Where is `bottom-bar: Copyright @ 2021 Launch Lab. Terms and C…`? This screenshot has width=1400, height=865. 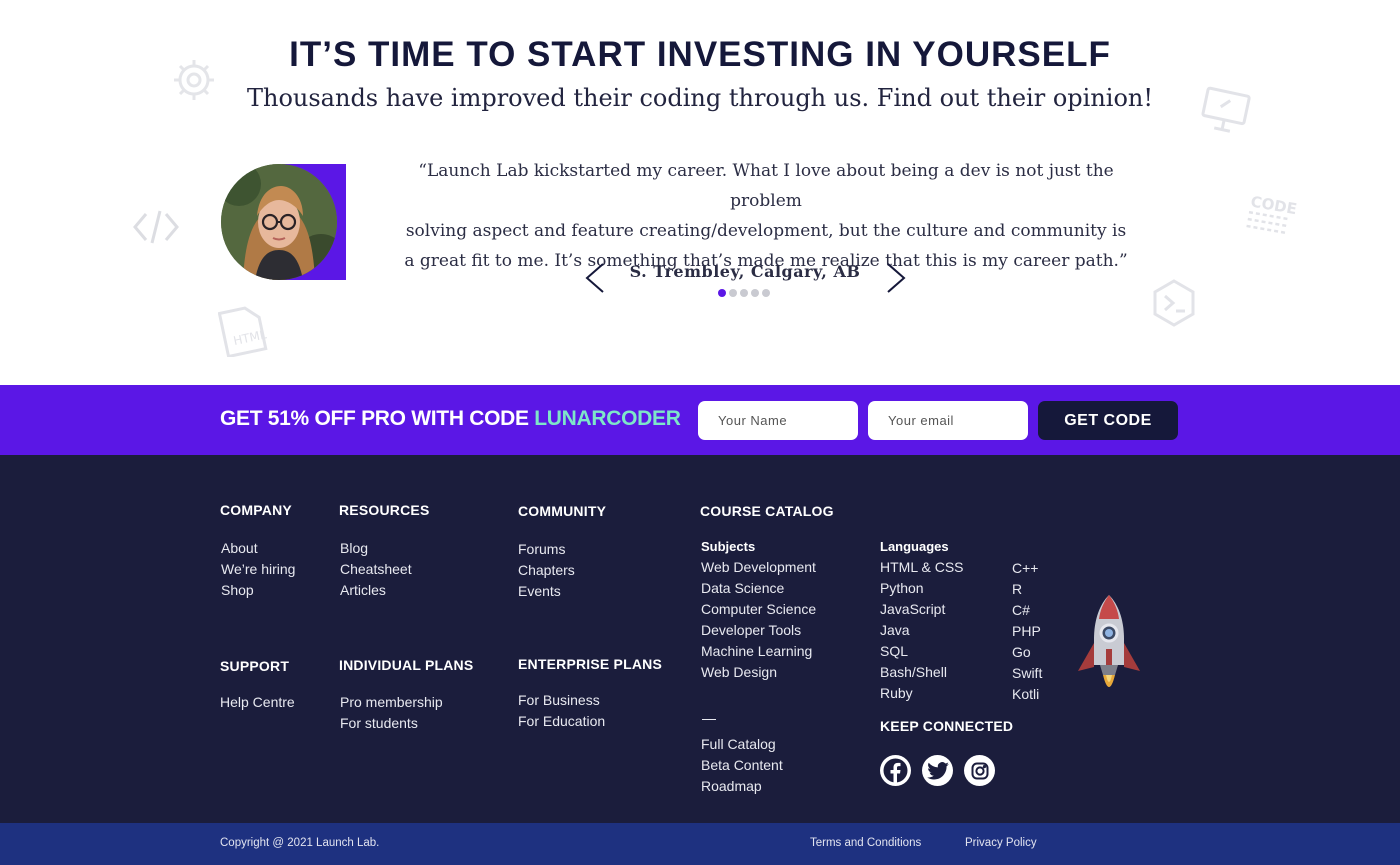
bottom-bar: Copyright @ 2021 Launch Lab. Terms and C… is located at coordinates (700, 844).